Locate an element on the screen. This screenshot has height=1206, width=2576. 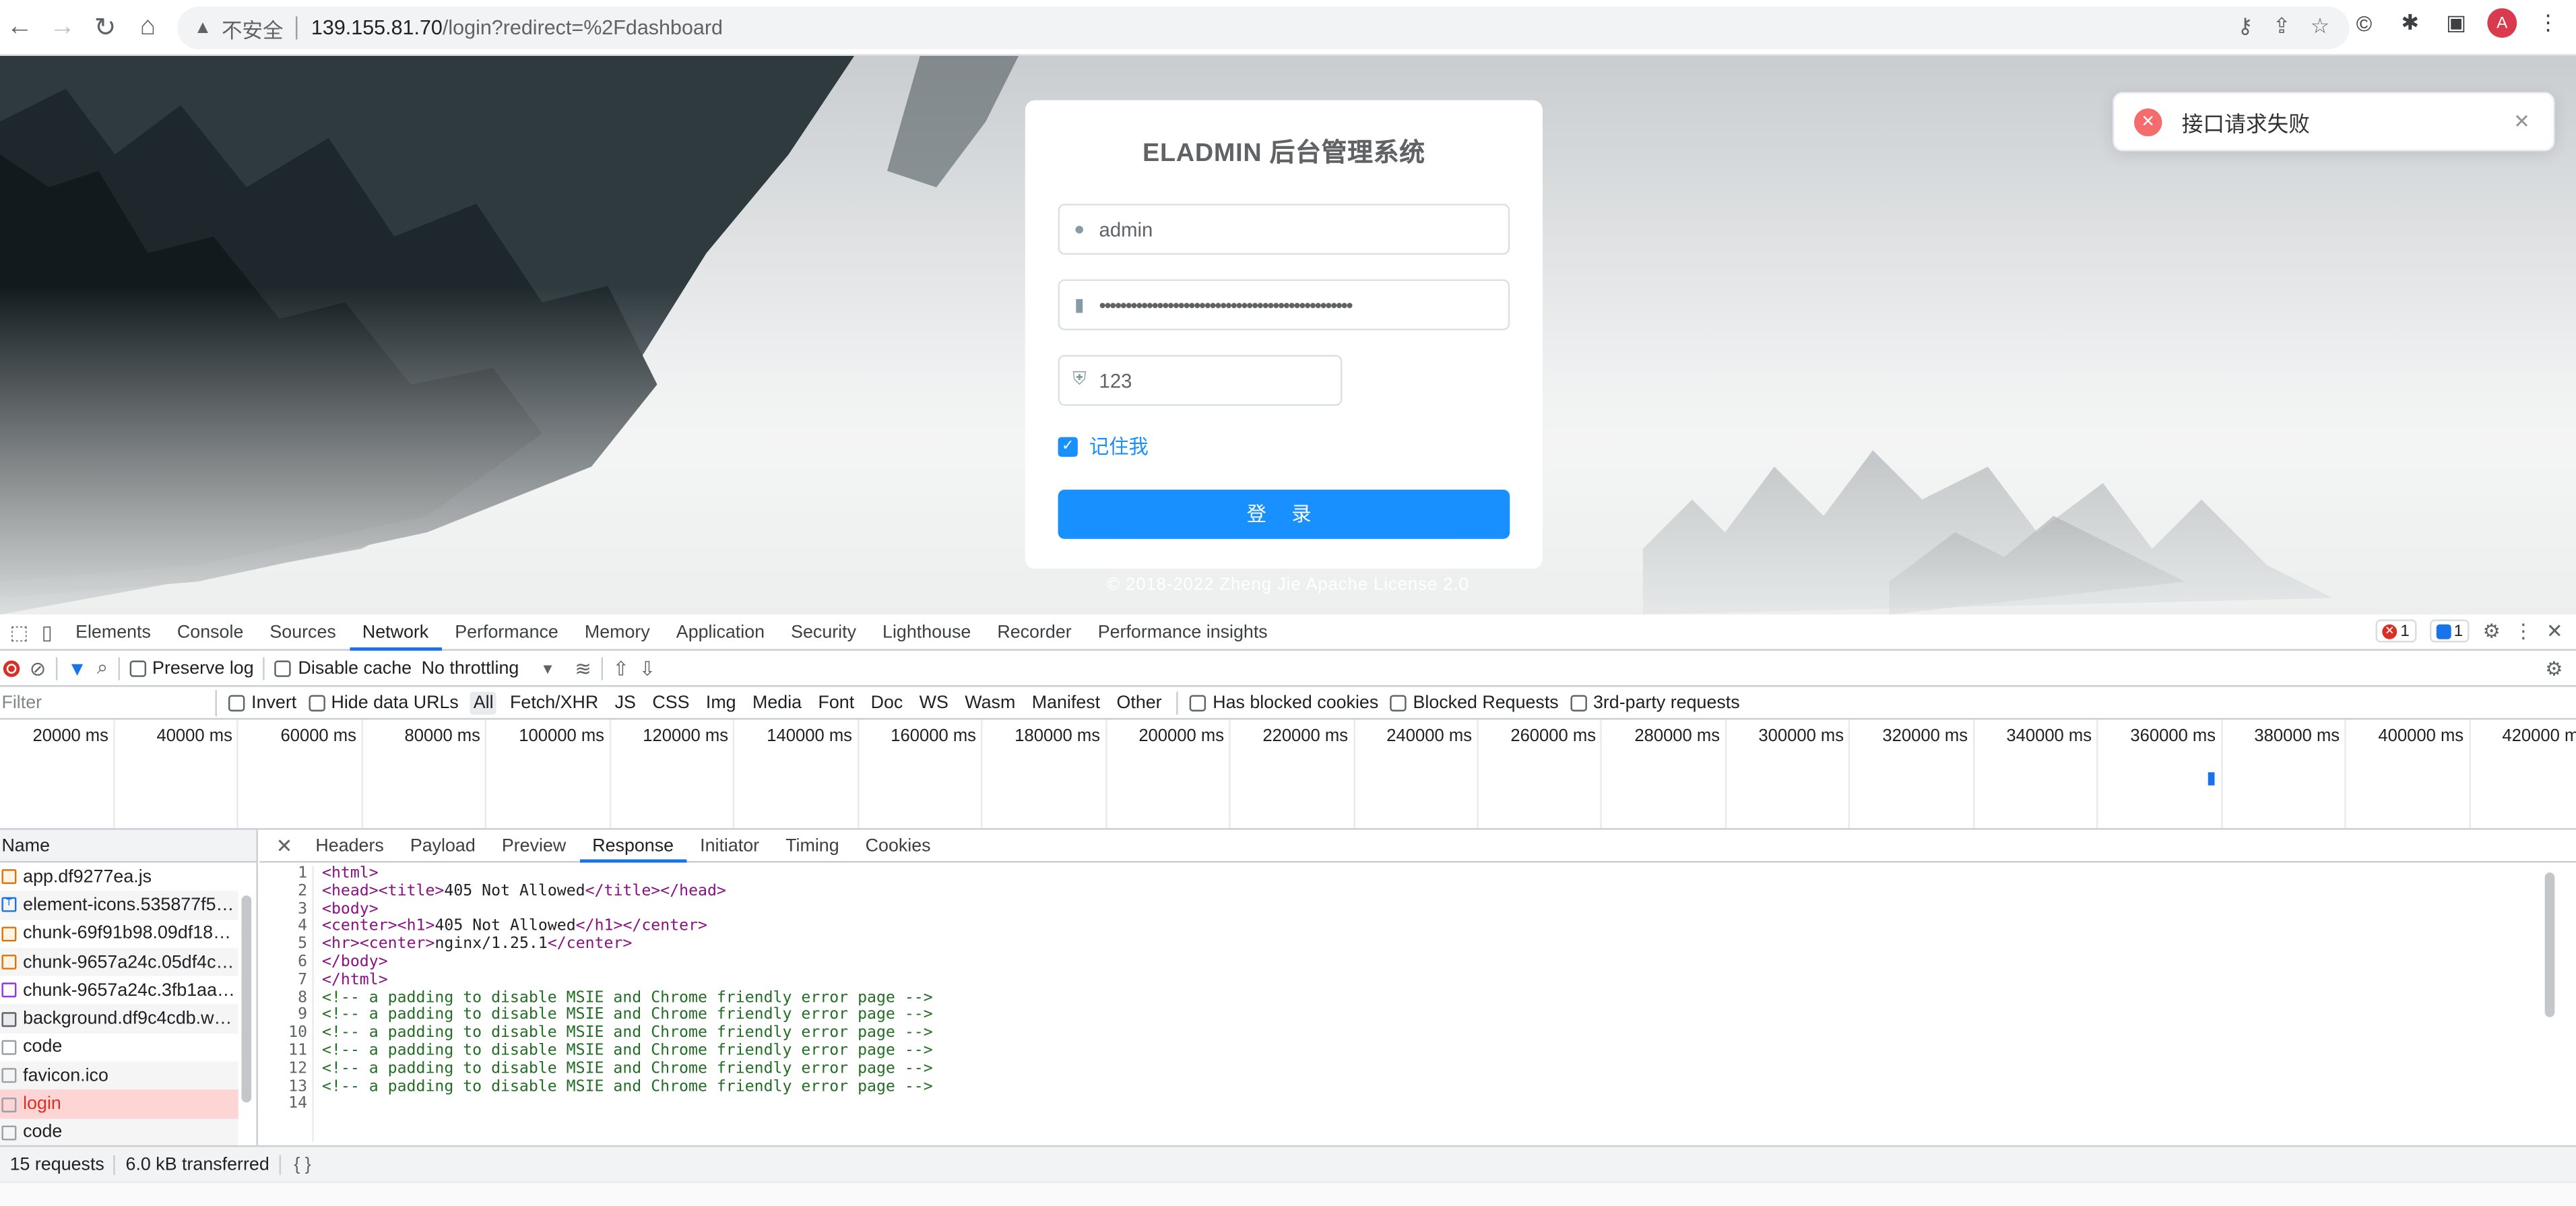
filter-type-media: Media is located at coordinates (777, 703).